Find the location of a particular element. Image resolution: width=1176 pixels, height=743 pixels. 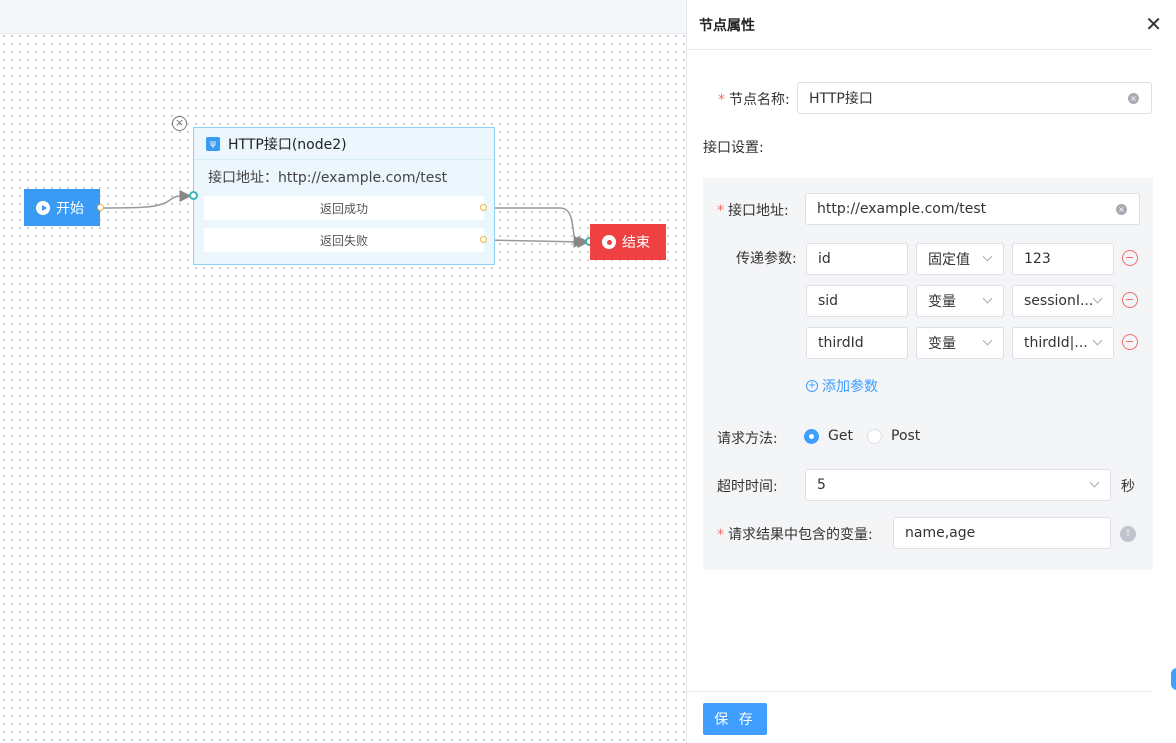

panel-header: 节点属性 is located at coordinates (920, 25).